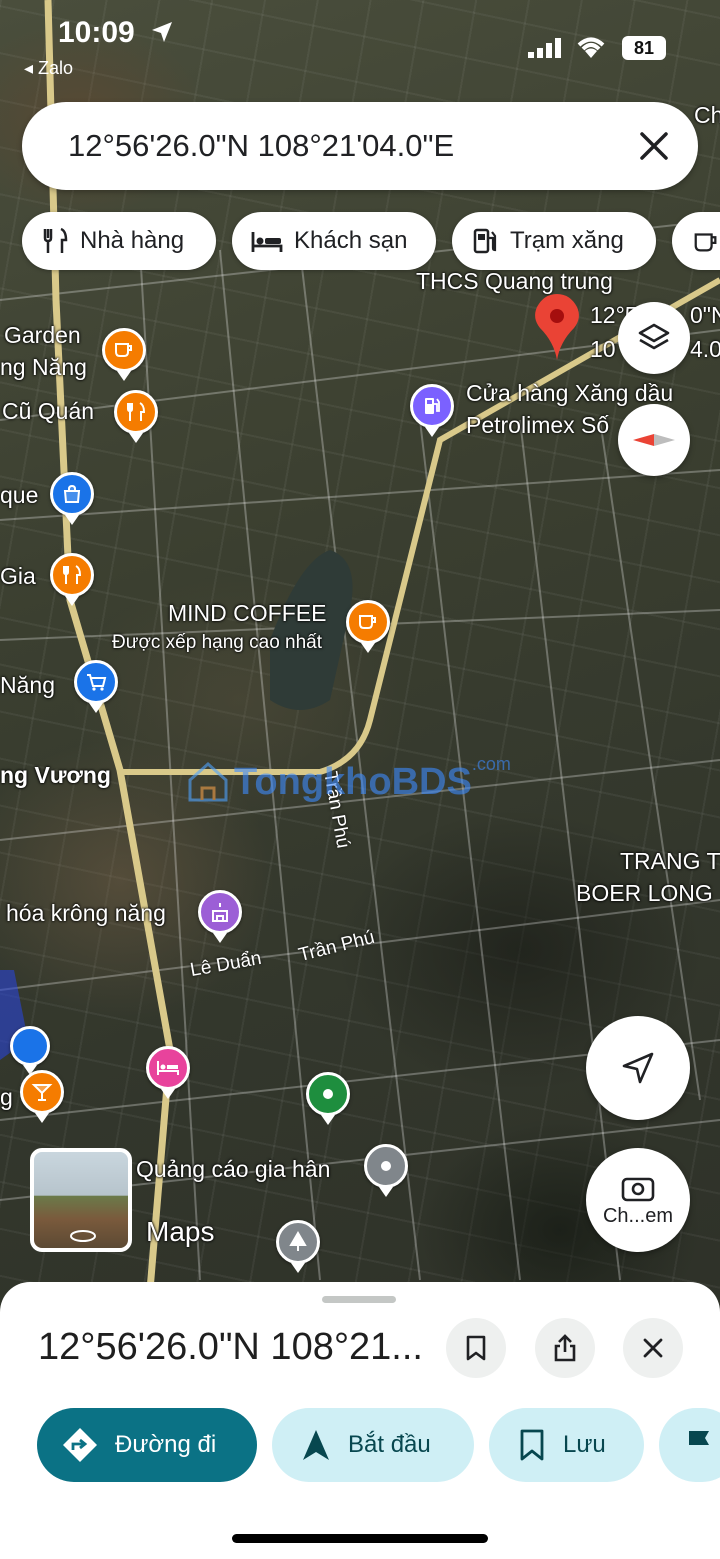 Image resolution: width=720 pixels, height=1559 pixels. I want to click on gas-station-pin, so click(432, 410).